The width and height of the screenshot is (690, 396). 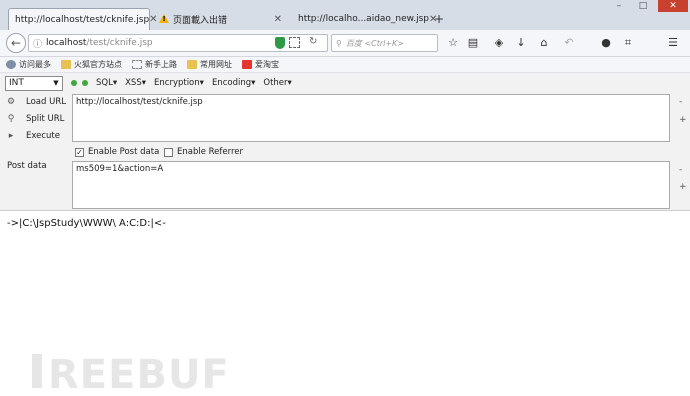 What do you see at coordinates (11, 102) in the screenshot?
I see `load-url-icon: ⚙` at bounding box center [11, 102].